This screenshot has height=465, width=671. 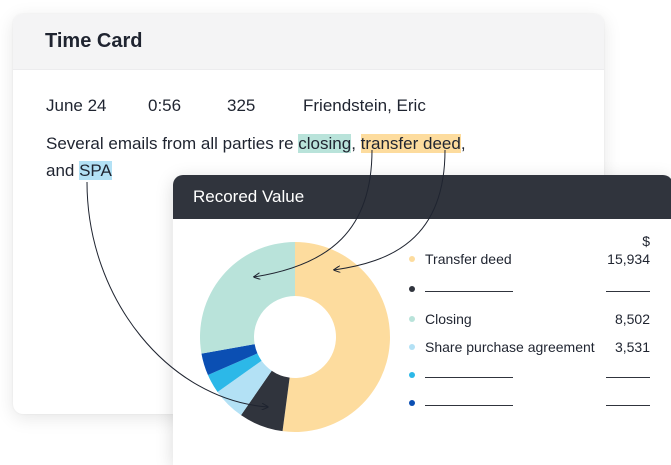 What do you see at coordinates (76, 105) in the screenshot?
I see `entry-date: June 24` at bounding box center [76, 105].